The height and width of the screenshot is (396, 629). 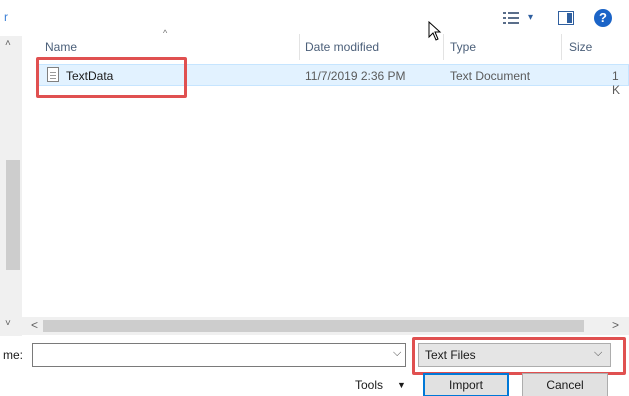 What do you see at coordinates (313, 326) in the screenshot?
I see `horizontal-scroll-thumb` at bounding box center [313, 326].